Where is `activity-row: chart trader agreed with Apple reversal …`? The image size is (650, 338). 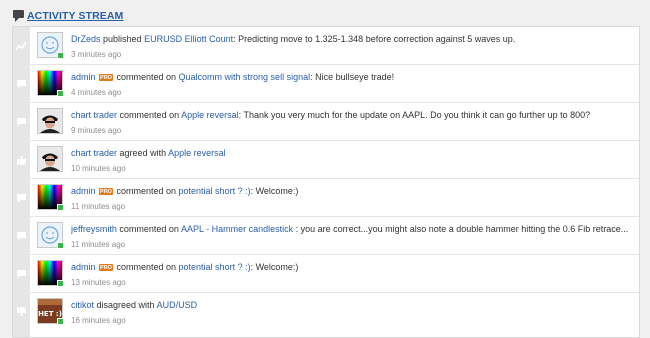 activity-row: chart trader agreed with Apple reversal … is located at coordinates (326, 160).